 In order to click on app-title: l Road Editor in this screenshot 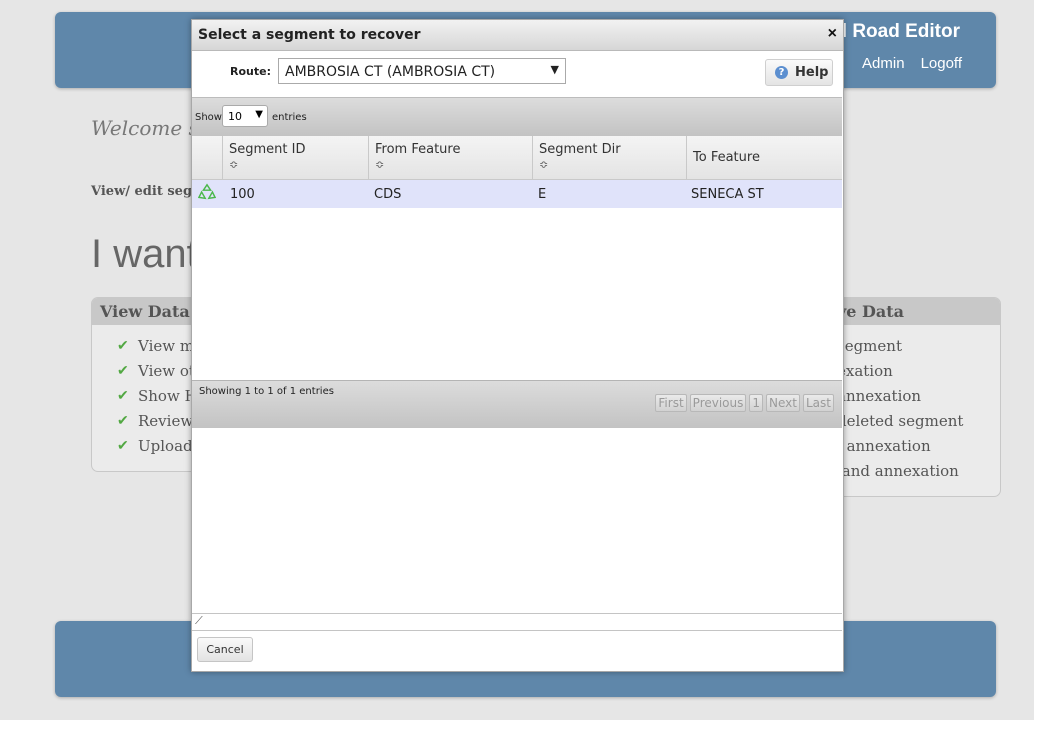, I will do `click(900, 31)`.